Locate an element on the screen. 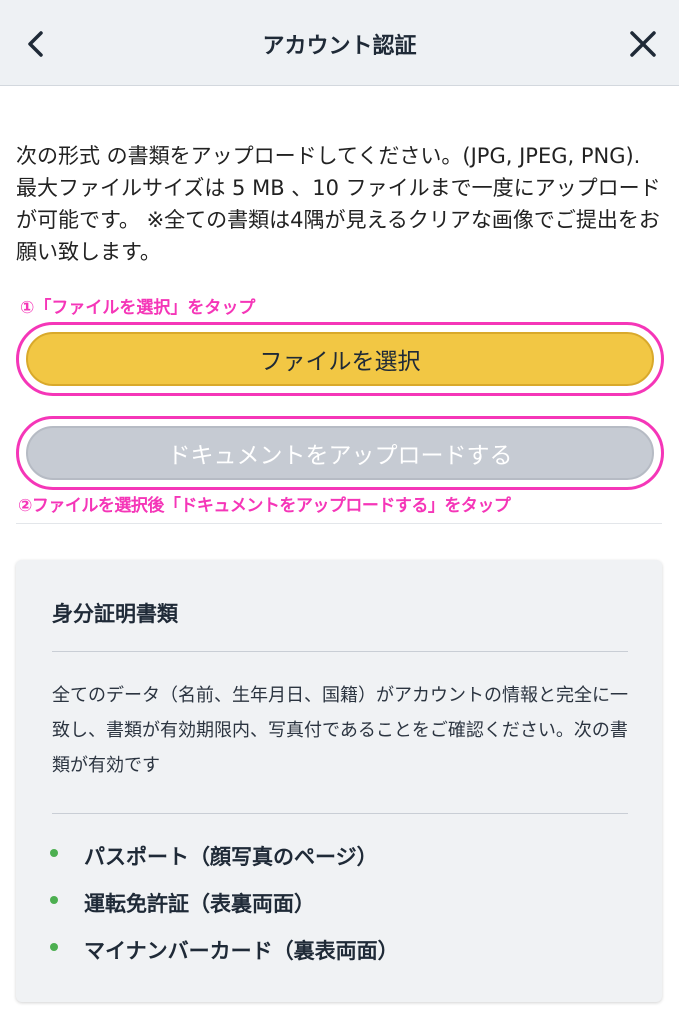 This screenshot has width=679, height=1024. document-label: マイナンバーカード（裏表両面） is located at coordinates (241, 950).